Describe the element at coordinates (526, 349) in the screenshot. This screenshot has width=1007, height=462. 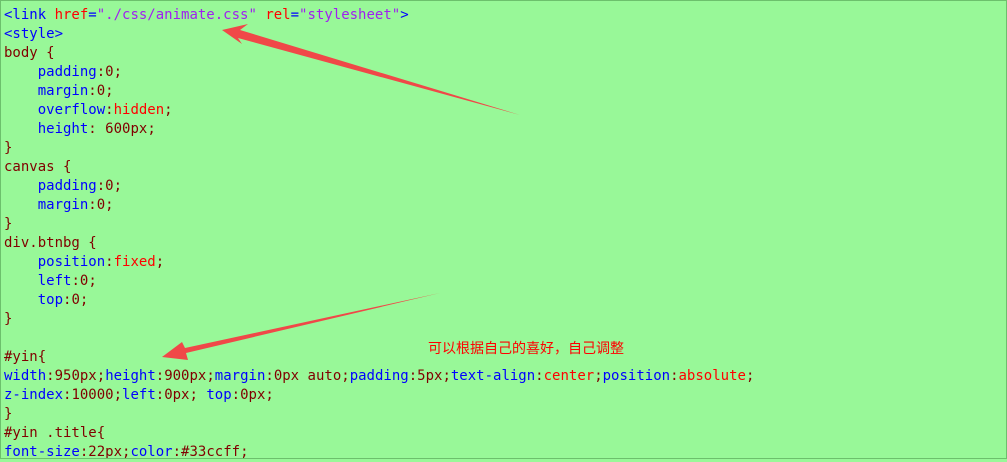
I see `annotation-note: 可以根据自己的喜好，自己调整` at that location.